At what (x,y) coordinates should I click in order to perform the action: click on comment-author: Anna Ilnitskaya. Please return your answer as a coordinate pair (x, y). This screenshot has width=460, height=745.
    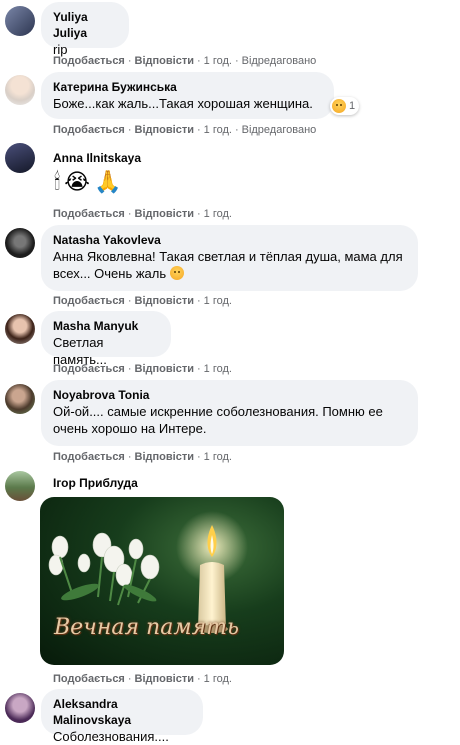
    Looking at the image, I should click on (97, 158).